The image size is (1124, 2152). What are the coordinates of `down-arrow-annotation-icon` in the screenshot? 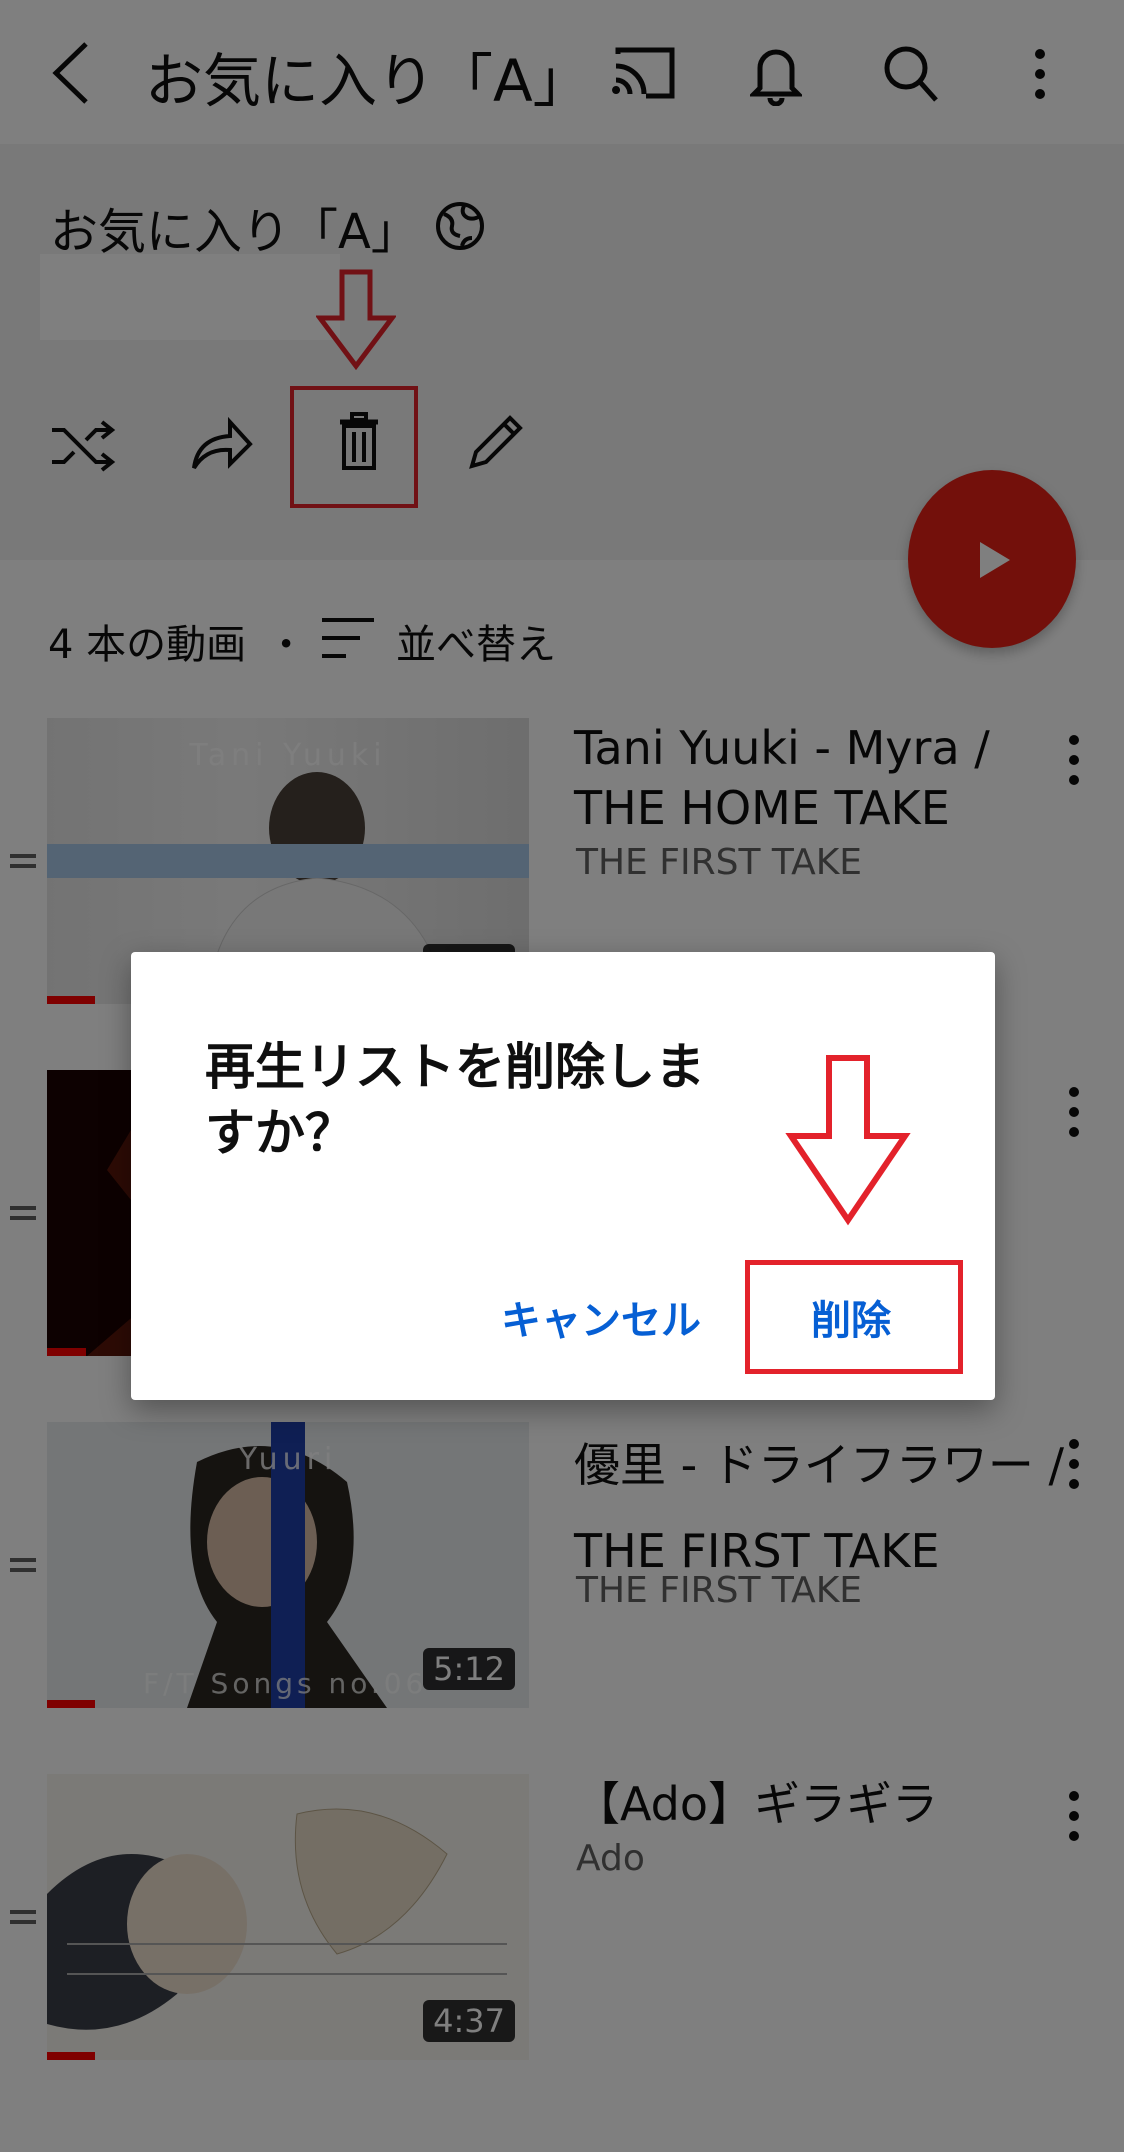 It's located at (848, 1140).